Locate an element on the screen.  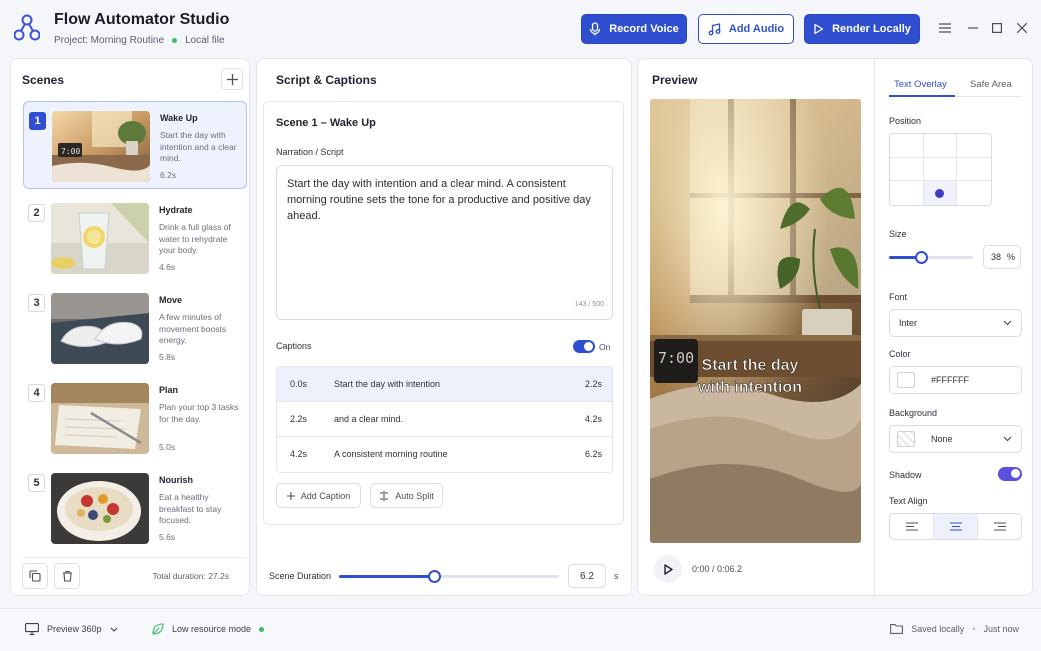
trash-icon is located at coordinates (67, 576).